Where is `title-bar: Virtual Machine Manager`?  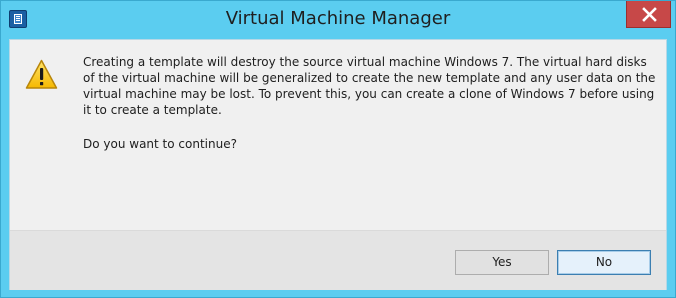 title-bar: Virtual Machine Manager is located at coordinates (338, 20).